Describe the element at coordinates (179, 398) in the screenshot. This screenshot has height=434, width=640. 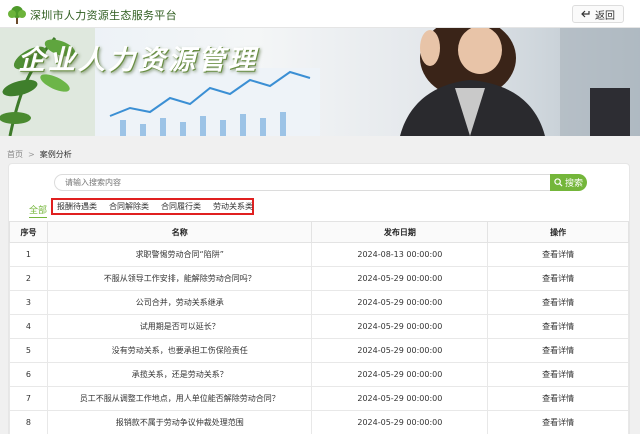
I see `row-name: 员工不服从调整工作地点，用人单位能否解除劳动合同？` at that location.